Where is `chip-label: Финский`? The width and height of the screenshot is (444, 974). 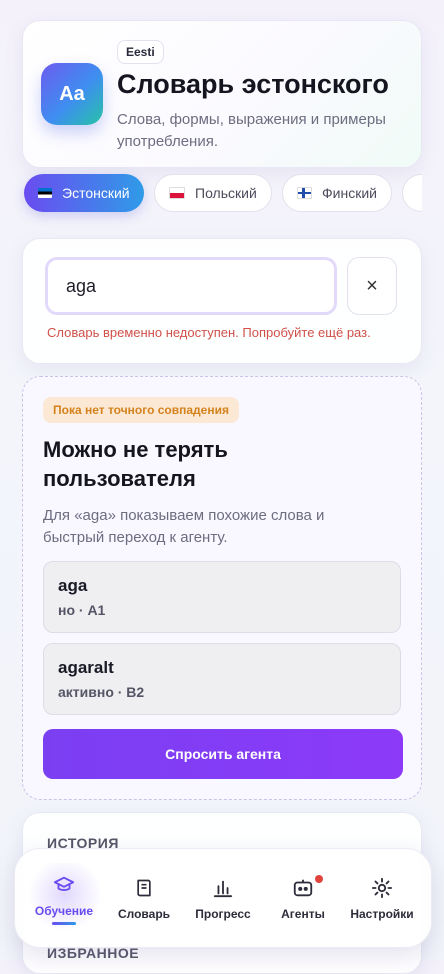
chip-label: Финский is located at coordinates (349, 193).